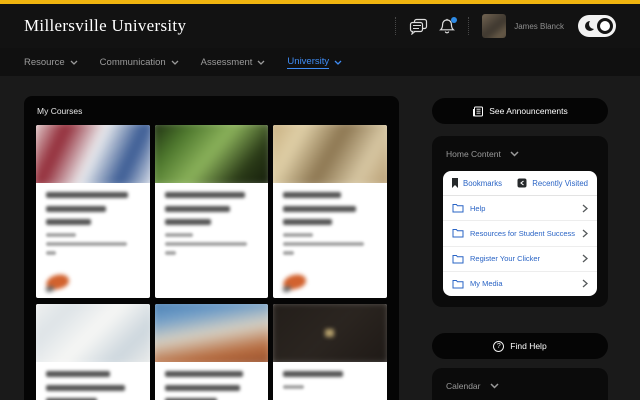 The image size is (640, 400). Describe the element at coordinates (320, 26) in the screenshot. I see `header: Millersville University James Blanck` at that location.